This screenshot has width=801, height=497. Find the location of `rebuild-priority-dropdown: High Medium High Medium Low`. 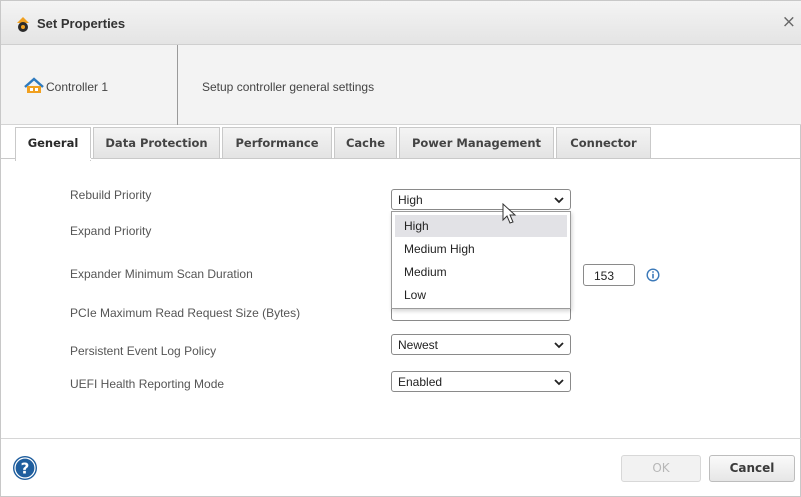

rebuild-priority-dropdown: High Medium High Medium Low is located at coordinates (481, 260).